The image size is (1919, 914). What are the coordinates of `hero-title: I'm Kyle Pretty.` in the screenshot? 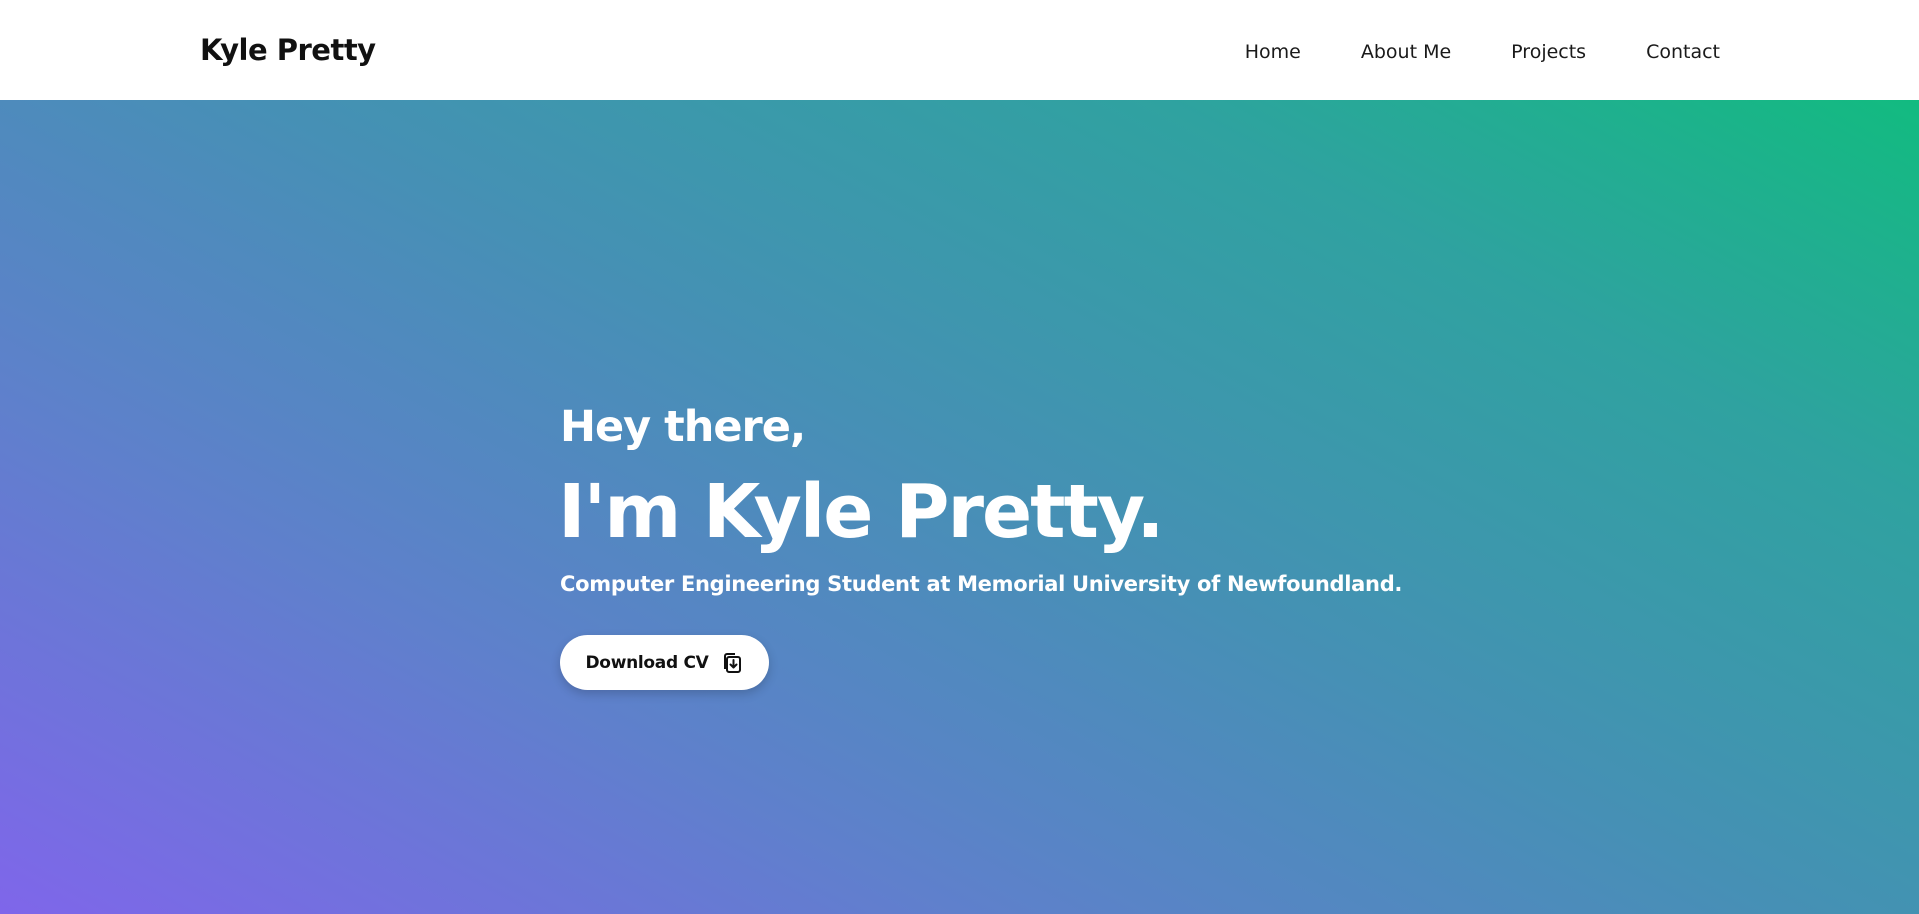 It's located at (861, 512).